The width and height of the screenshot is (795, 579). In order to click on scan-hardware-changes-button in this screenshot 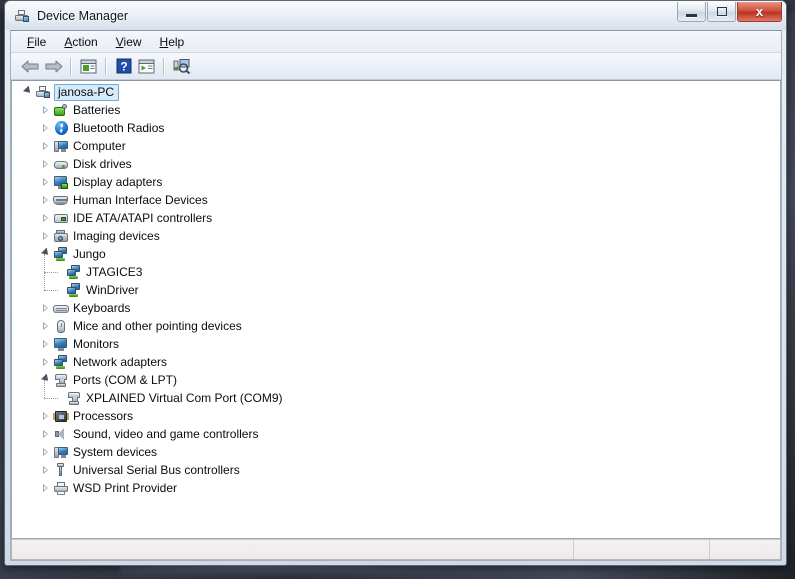, I will do `click(181, 66)`.